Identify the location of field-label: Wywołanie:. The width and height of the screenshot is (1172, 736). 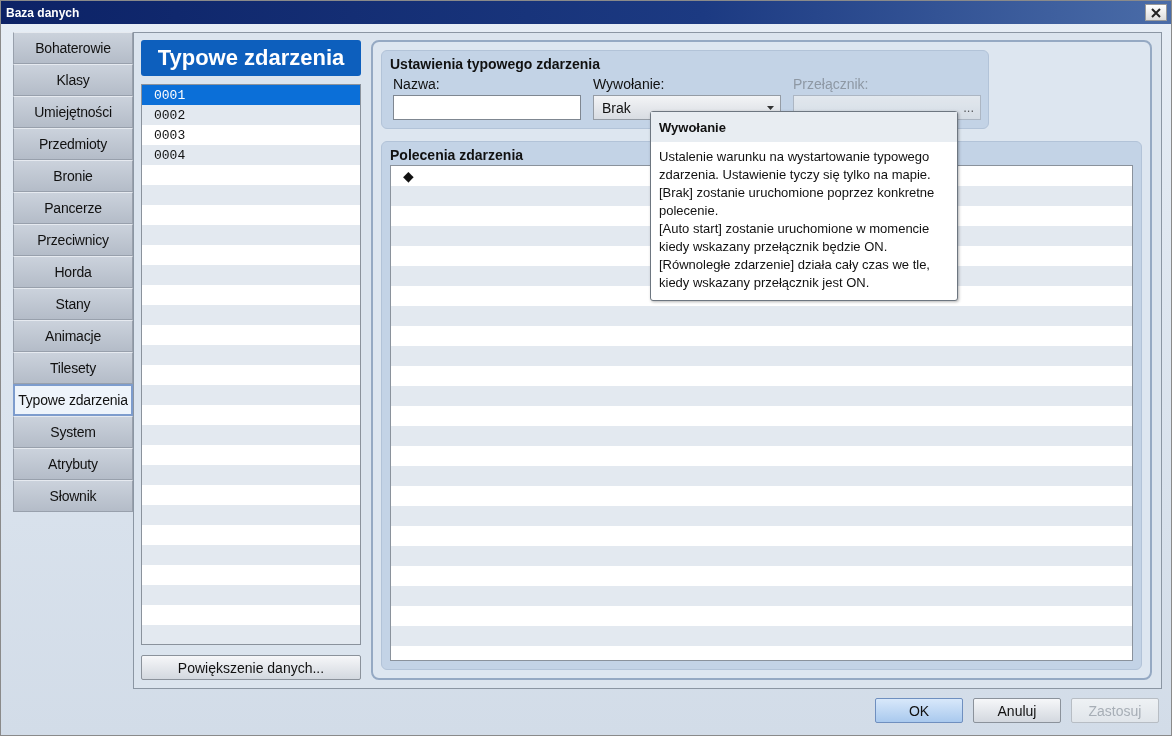
(629, 84).